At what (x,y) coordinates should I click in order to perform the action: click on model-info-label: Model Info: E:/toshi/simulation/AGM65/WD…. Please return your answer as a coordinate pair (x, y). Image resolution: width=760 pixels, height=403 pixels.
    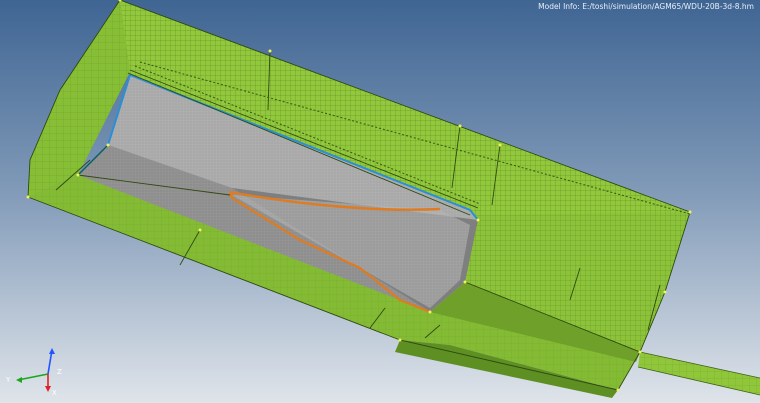
    Looking at the image, I should click on (646, 6).